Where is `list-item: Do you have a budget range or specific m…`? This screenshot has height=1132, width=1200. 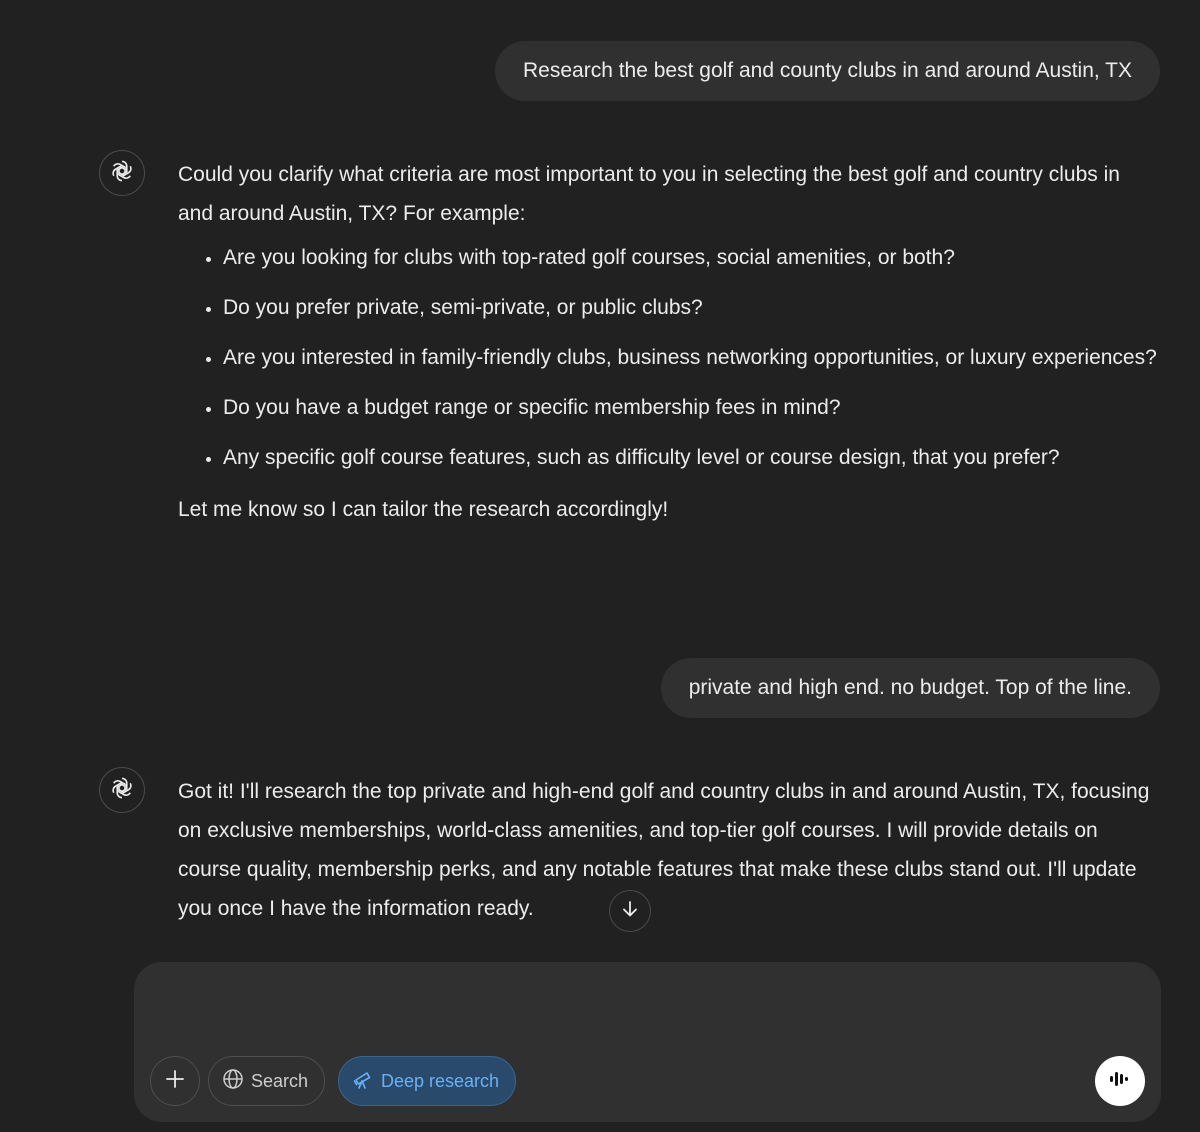
list-item: Do you have a budget range or specific m… is located at coordinates (691, 407).